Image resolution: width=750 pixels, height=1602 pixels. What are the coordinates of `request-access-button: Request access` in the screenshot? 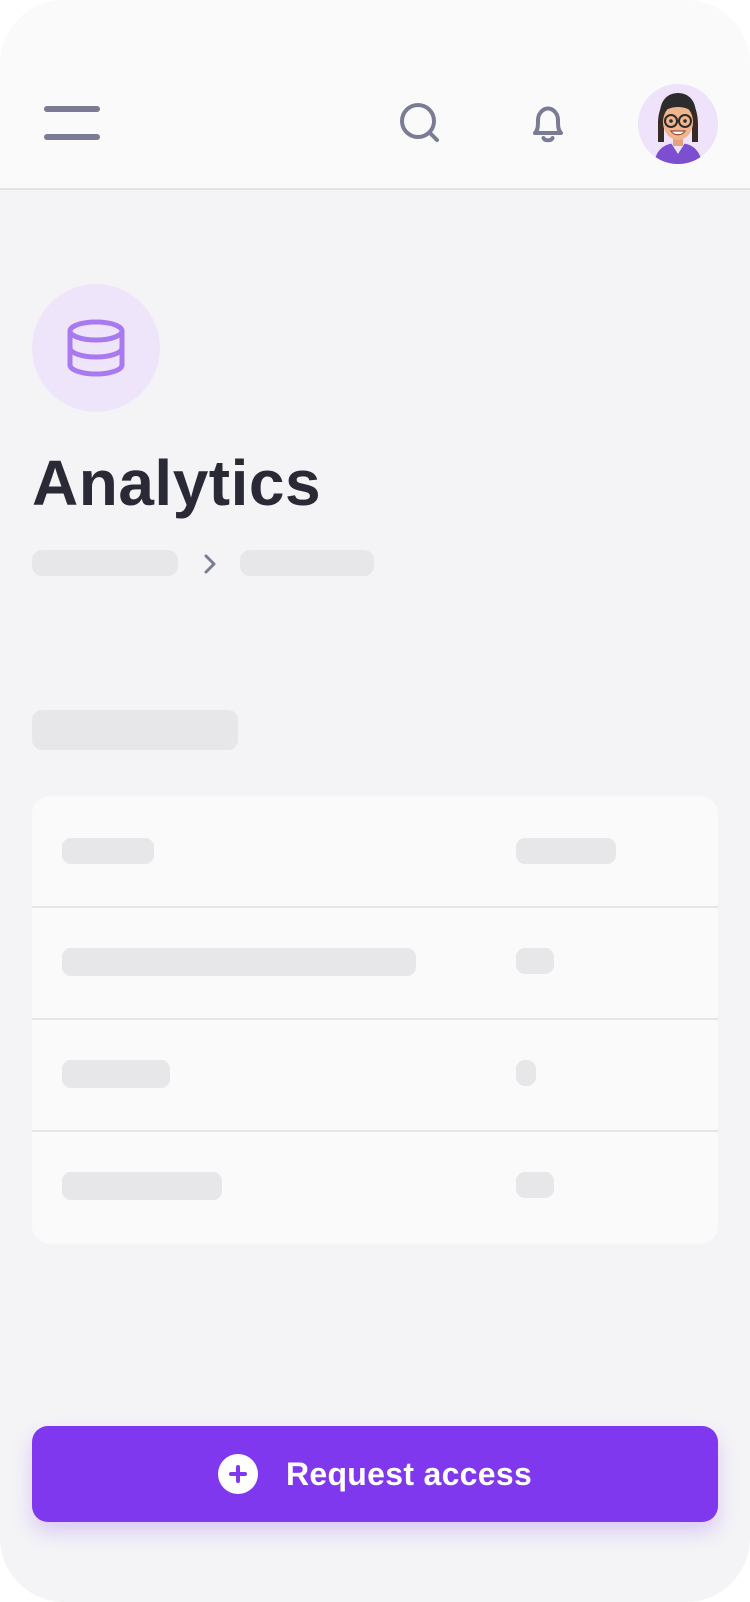 It's located at (375, 1474).